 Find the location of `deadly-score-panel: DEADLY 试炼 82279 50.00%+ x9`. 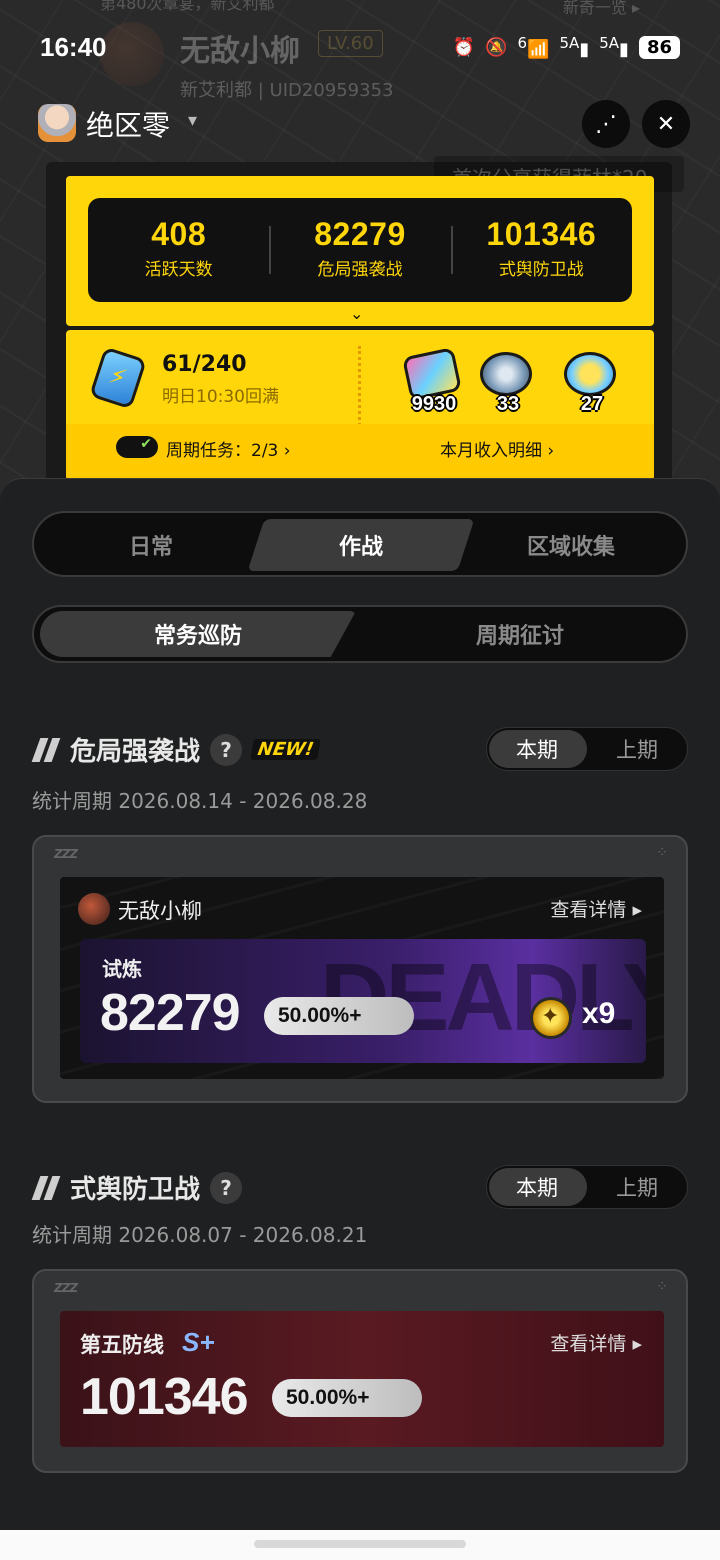

deadly-score-panel: DEADLY 试炼 82279 50.00%+ x9 is located at coordinates (363, 1001).